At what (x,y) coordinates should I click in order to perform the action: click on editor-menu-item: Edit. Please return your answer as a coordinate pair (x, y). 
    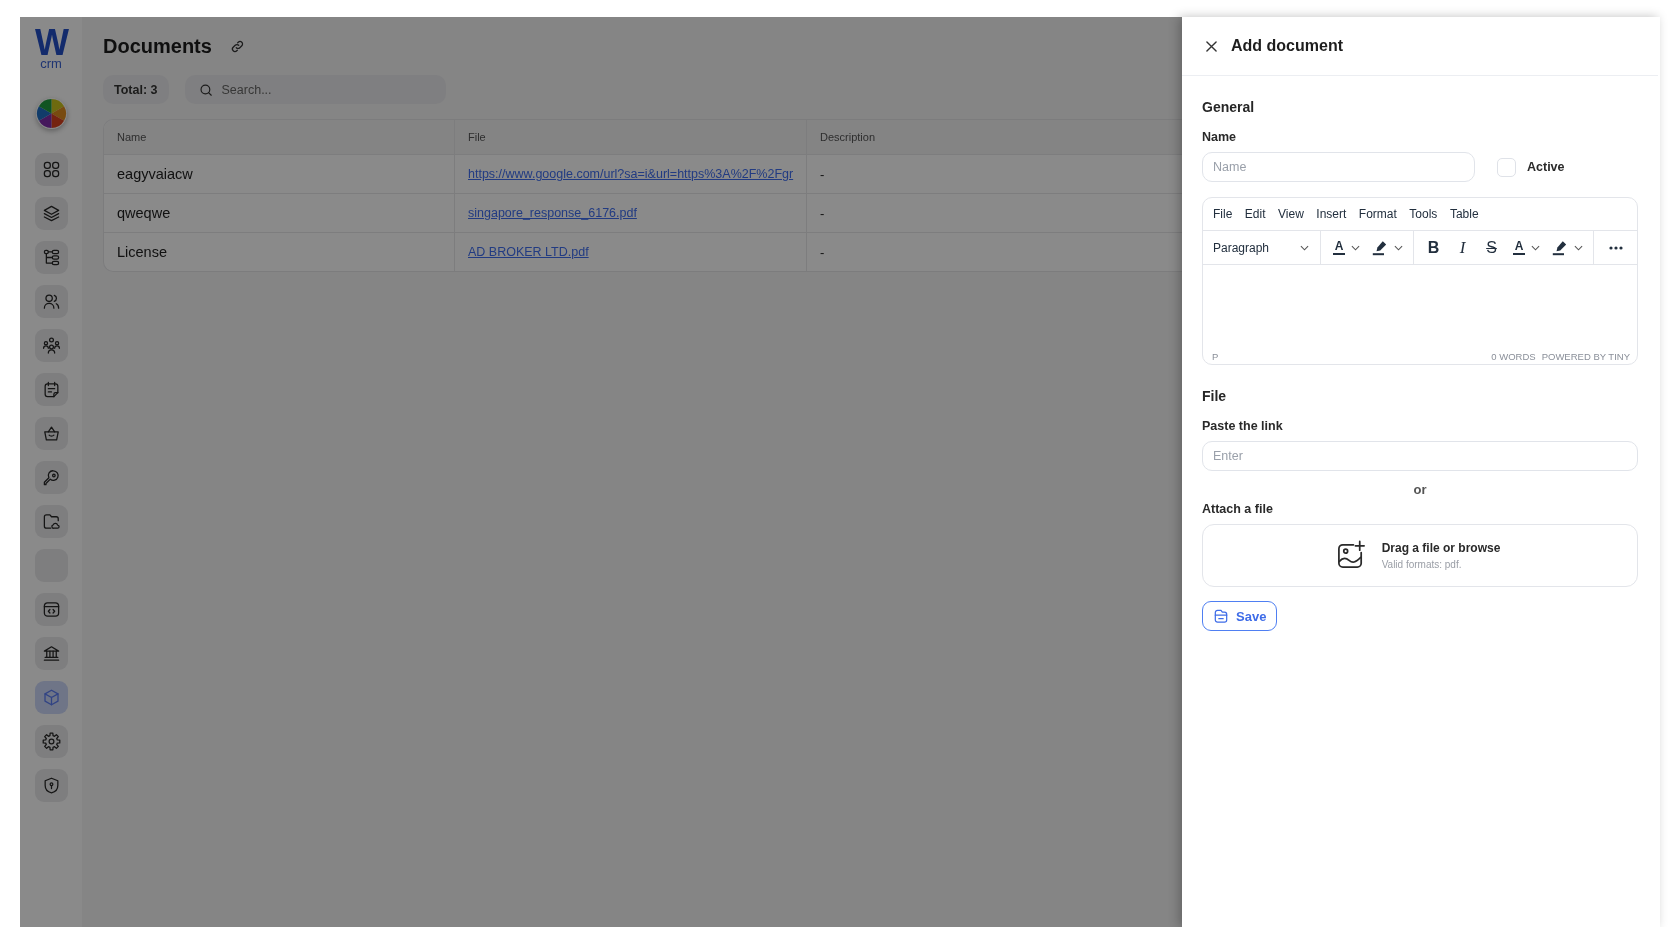
    Looking at the image, I should click on (1255, 214).